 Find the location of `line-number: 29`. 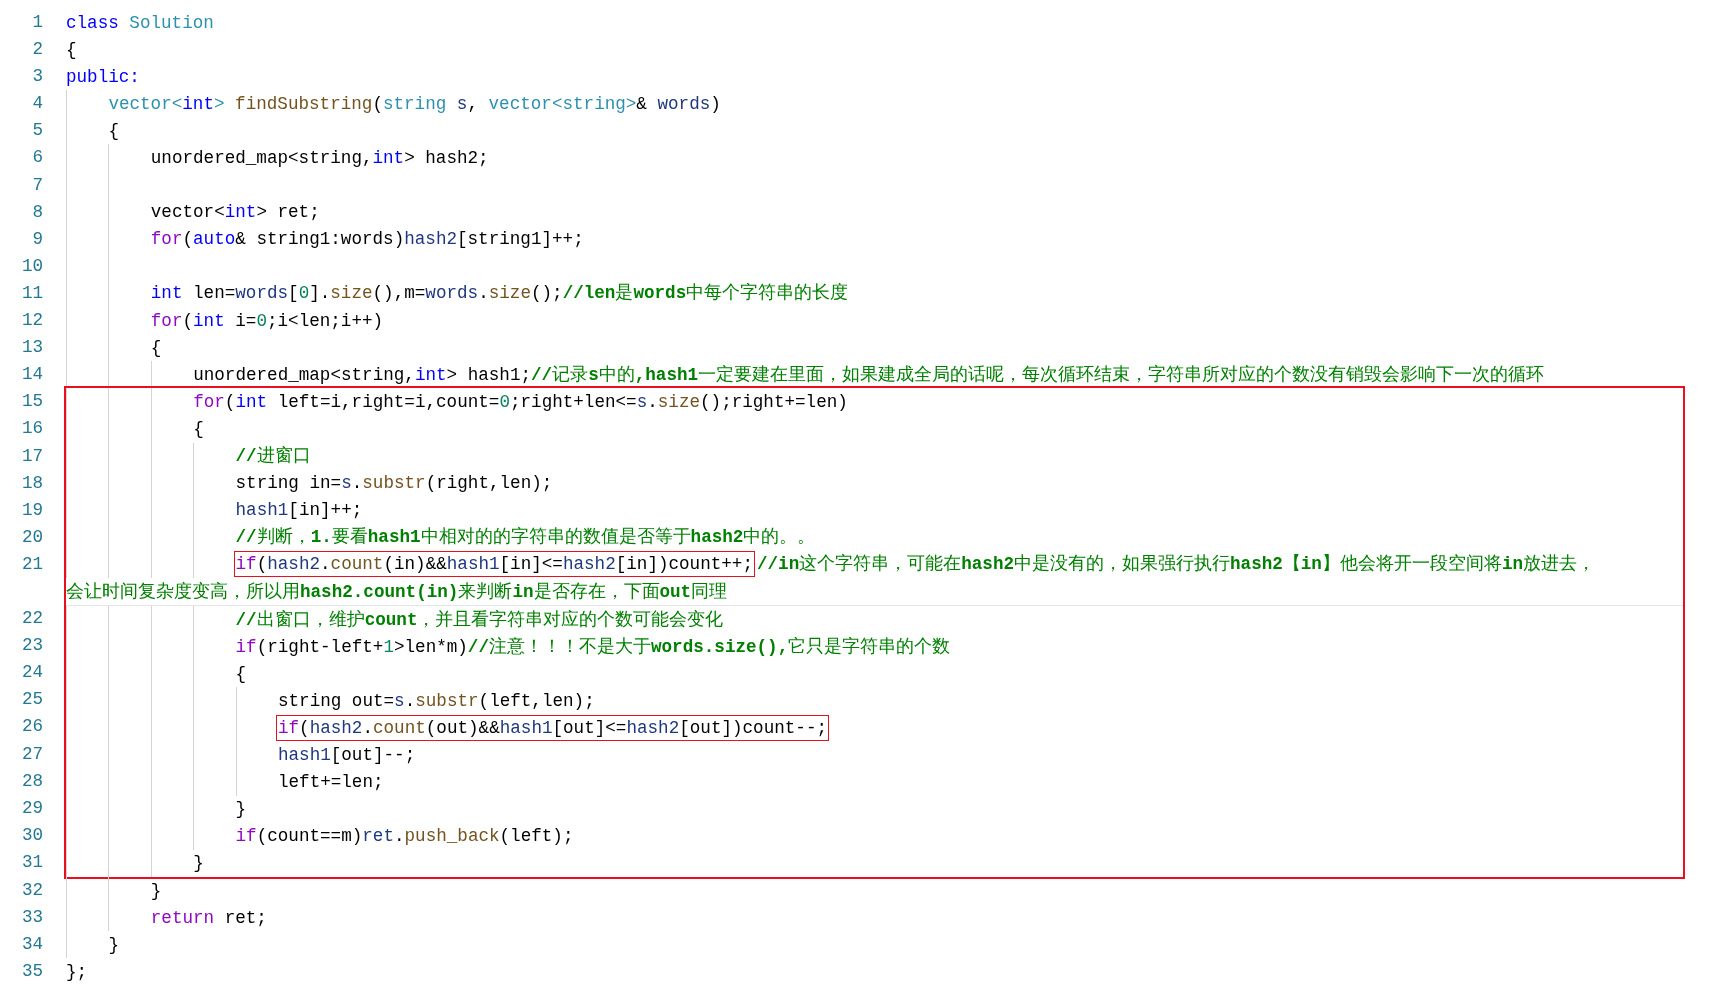

line-number: 29 is located at coordinates (32, 807).